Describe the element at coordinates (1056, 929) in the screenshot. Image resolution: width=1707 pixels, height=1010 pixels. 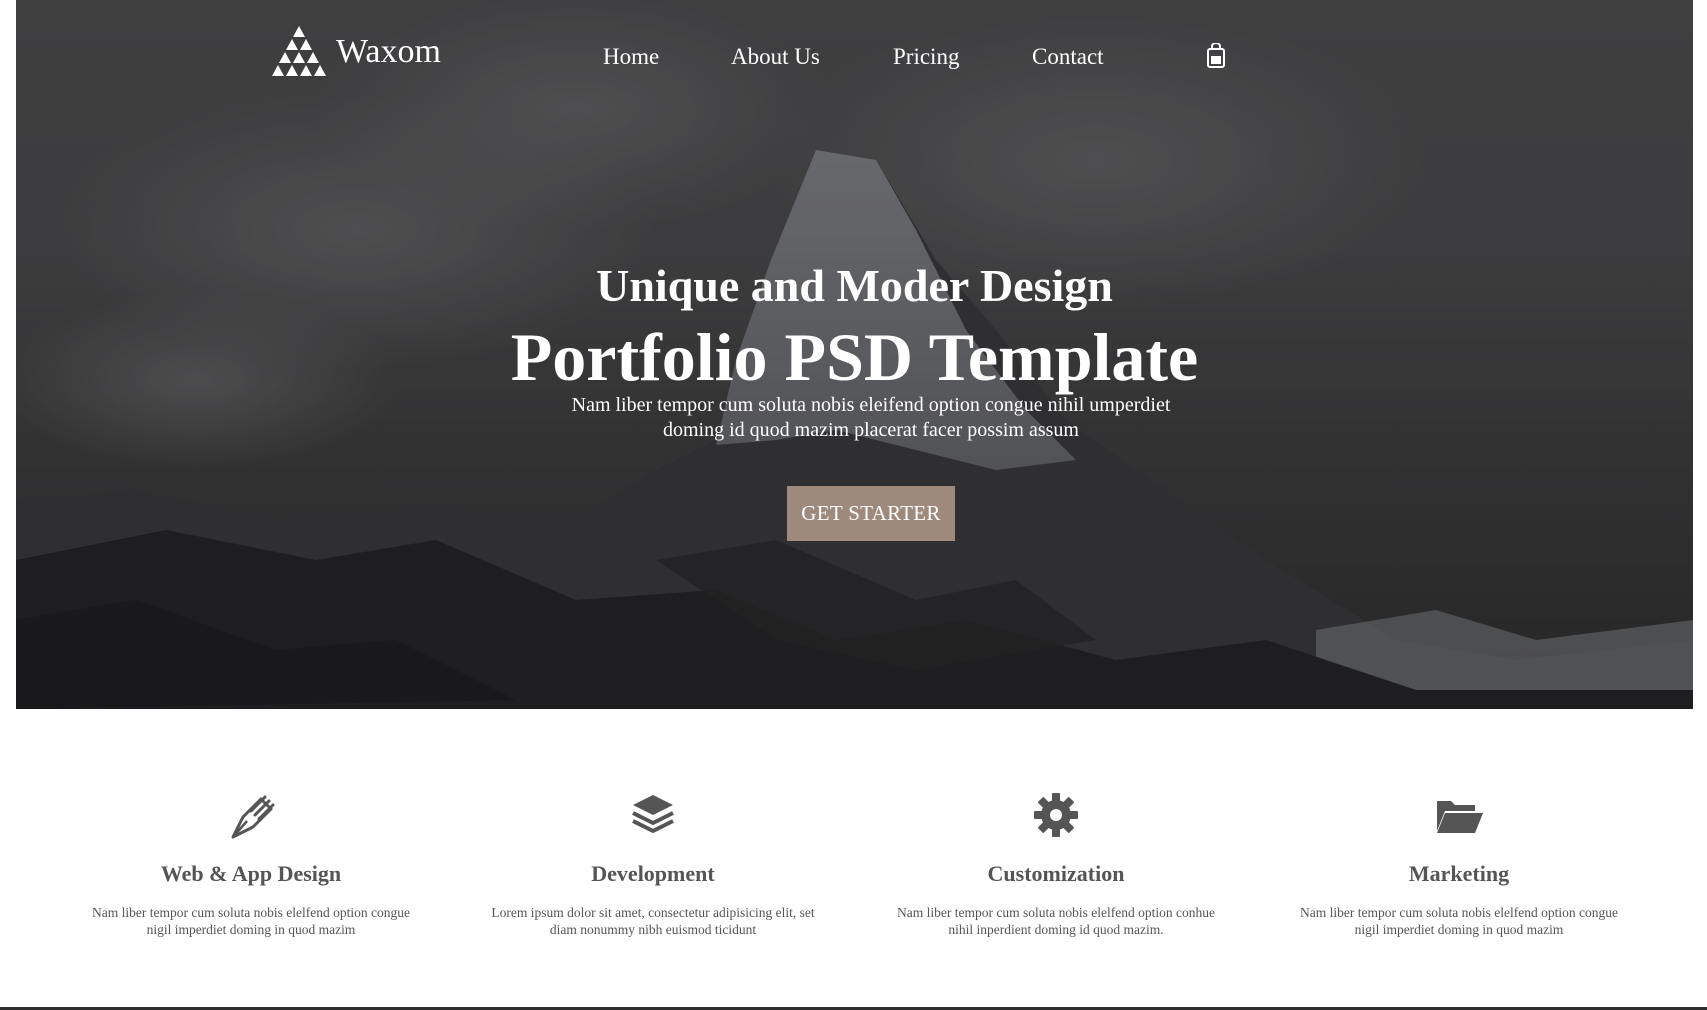
I see `feature-description-line-2: nihil inperdient doming id quod mazim.` at that location.